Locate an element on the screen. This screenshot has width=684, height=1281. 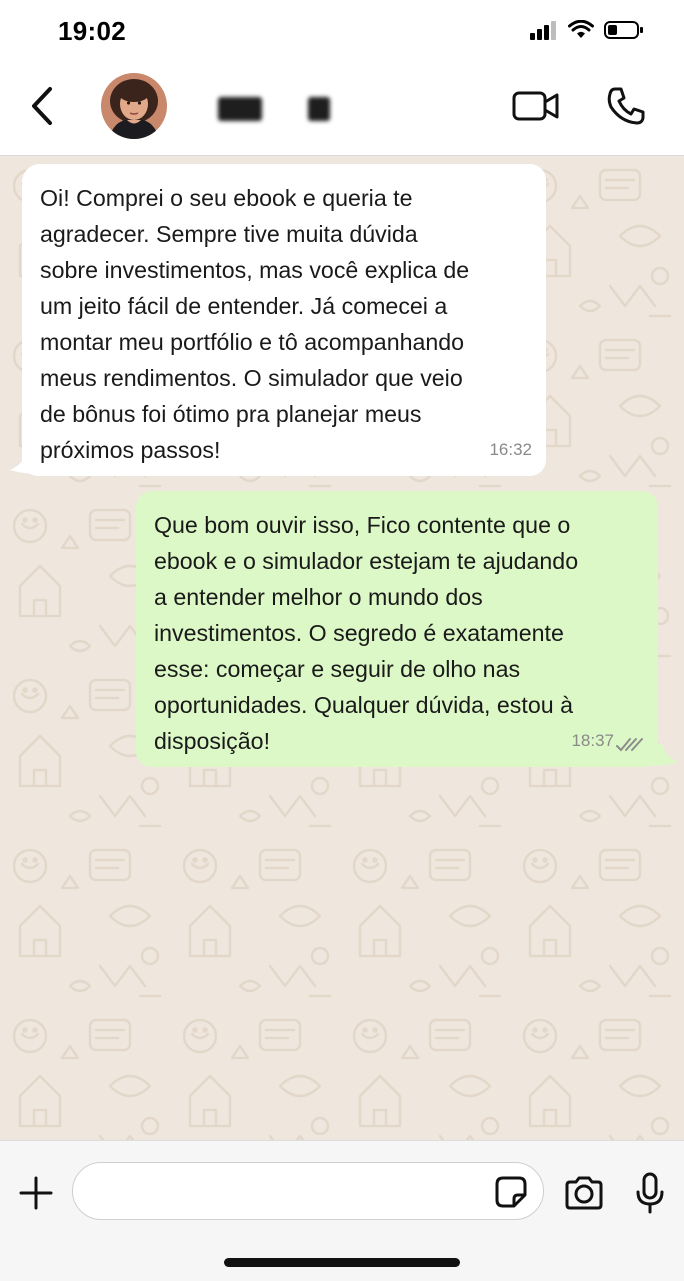
plus-icon is located at coordinates (36, 1193).